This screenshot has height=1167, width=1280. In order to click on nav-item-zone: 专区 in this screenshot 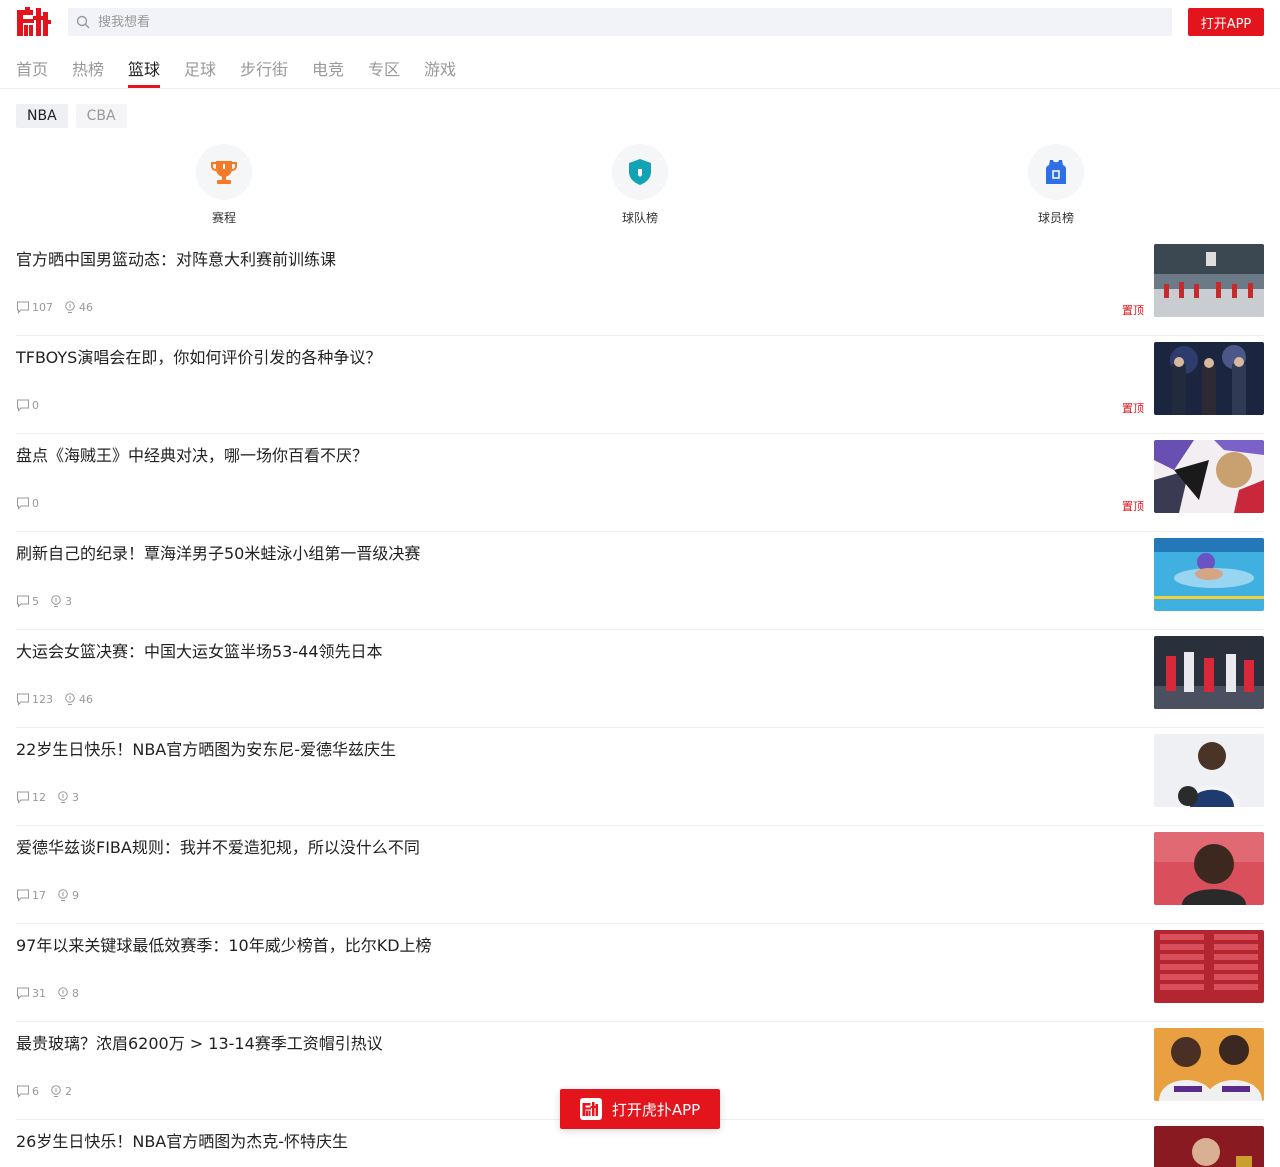, I will do `click(384, 72)`.